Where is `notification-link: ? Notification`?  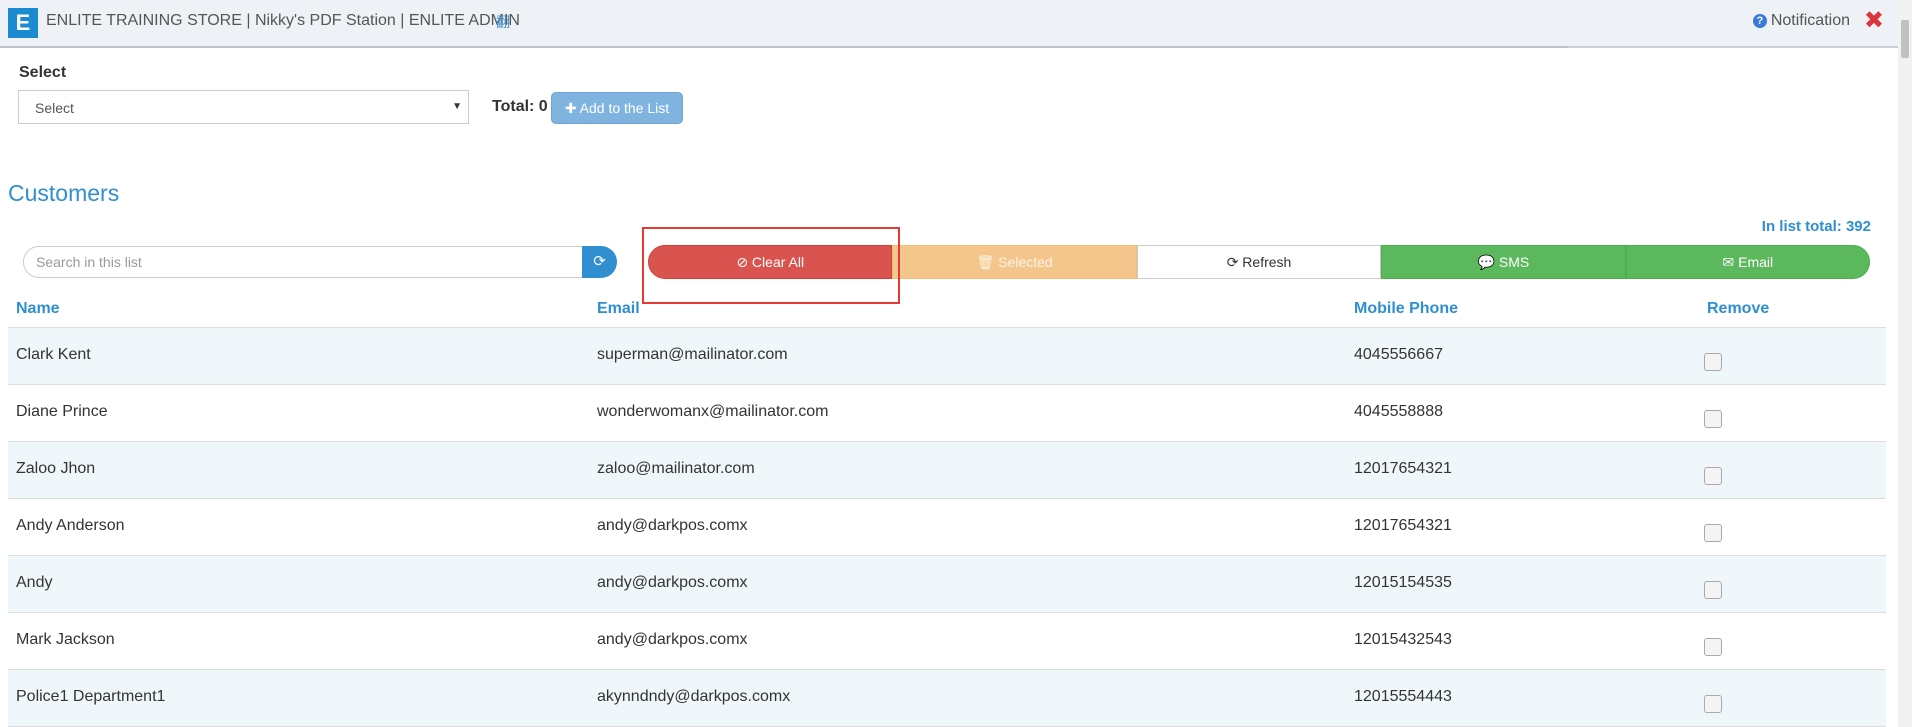
notification-link: ? Notification is located at coordinates (1801, 21).